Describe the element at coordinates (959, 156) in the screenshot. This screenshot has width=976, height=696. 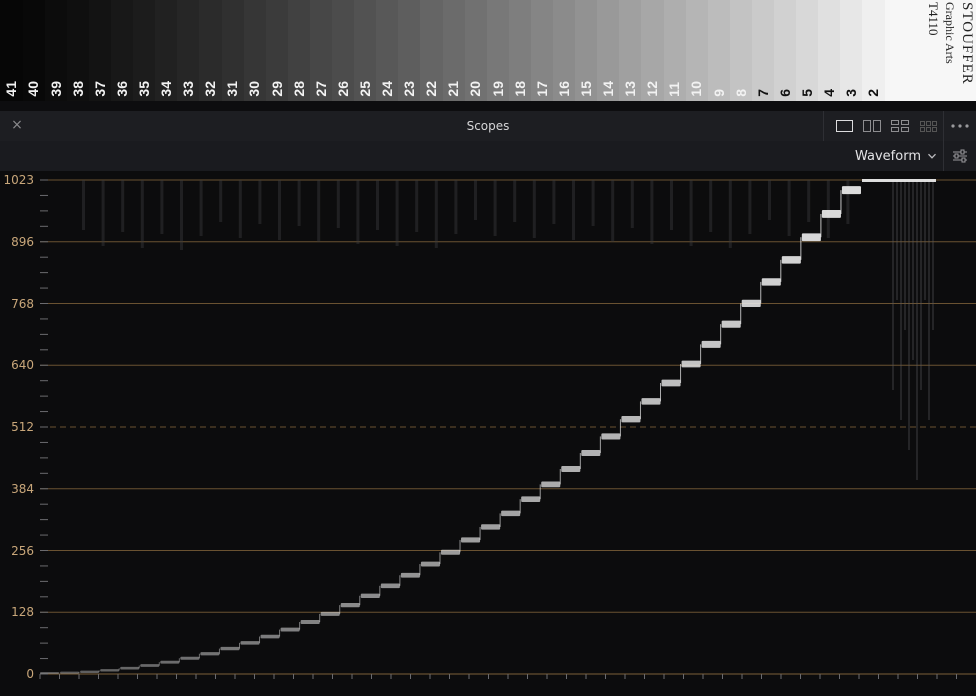
I see `sliders-icon` at that location.